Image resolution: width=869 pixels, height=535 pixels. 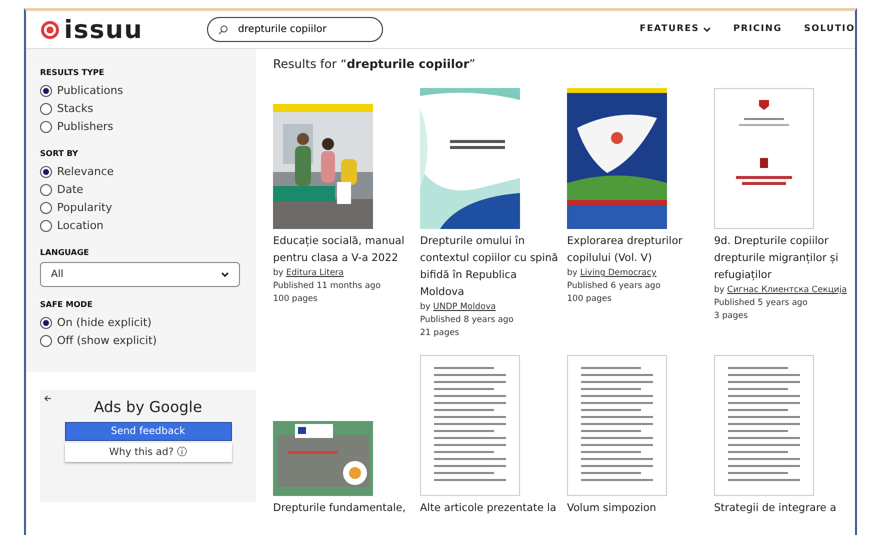 What do you see at coordinates (676, 29) in the screenshot?
I see `nav-link: FEATURES` at bounding box center [676, 29].